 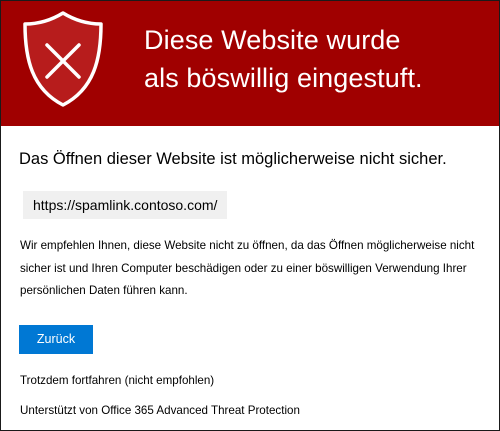 I want to click on banner-title-line-2: als böswillig eingestuft., so click(x=283, y=78).